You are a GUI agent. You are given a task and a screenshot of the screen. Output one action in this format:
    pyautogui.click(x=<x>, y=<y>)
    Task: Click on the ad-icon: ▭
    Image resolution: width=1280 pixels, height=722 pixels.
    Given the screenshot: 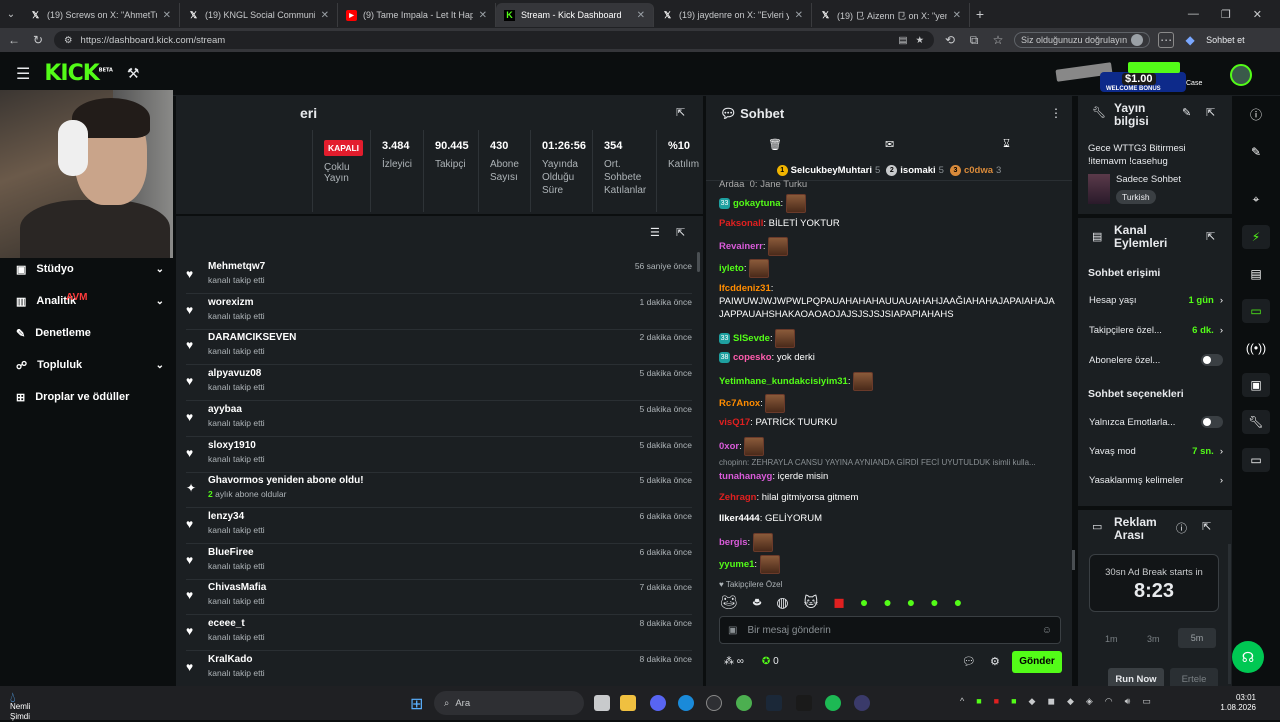 What is the action you would take?
    pyautogui.click(x=1256, y=460)
    